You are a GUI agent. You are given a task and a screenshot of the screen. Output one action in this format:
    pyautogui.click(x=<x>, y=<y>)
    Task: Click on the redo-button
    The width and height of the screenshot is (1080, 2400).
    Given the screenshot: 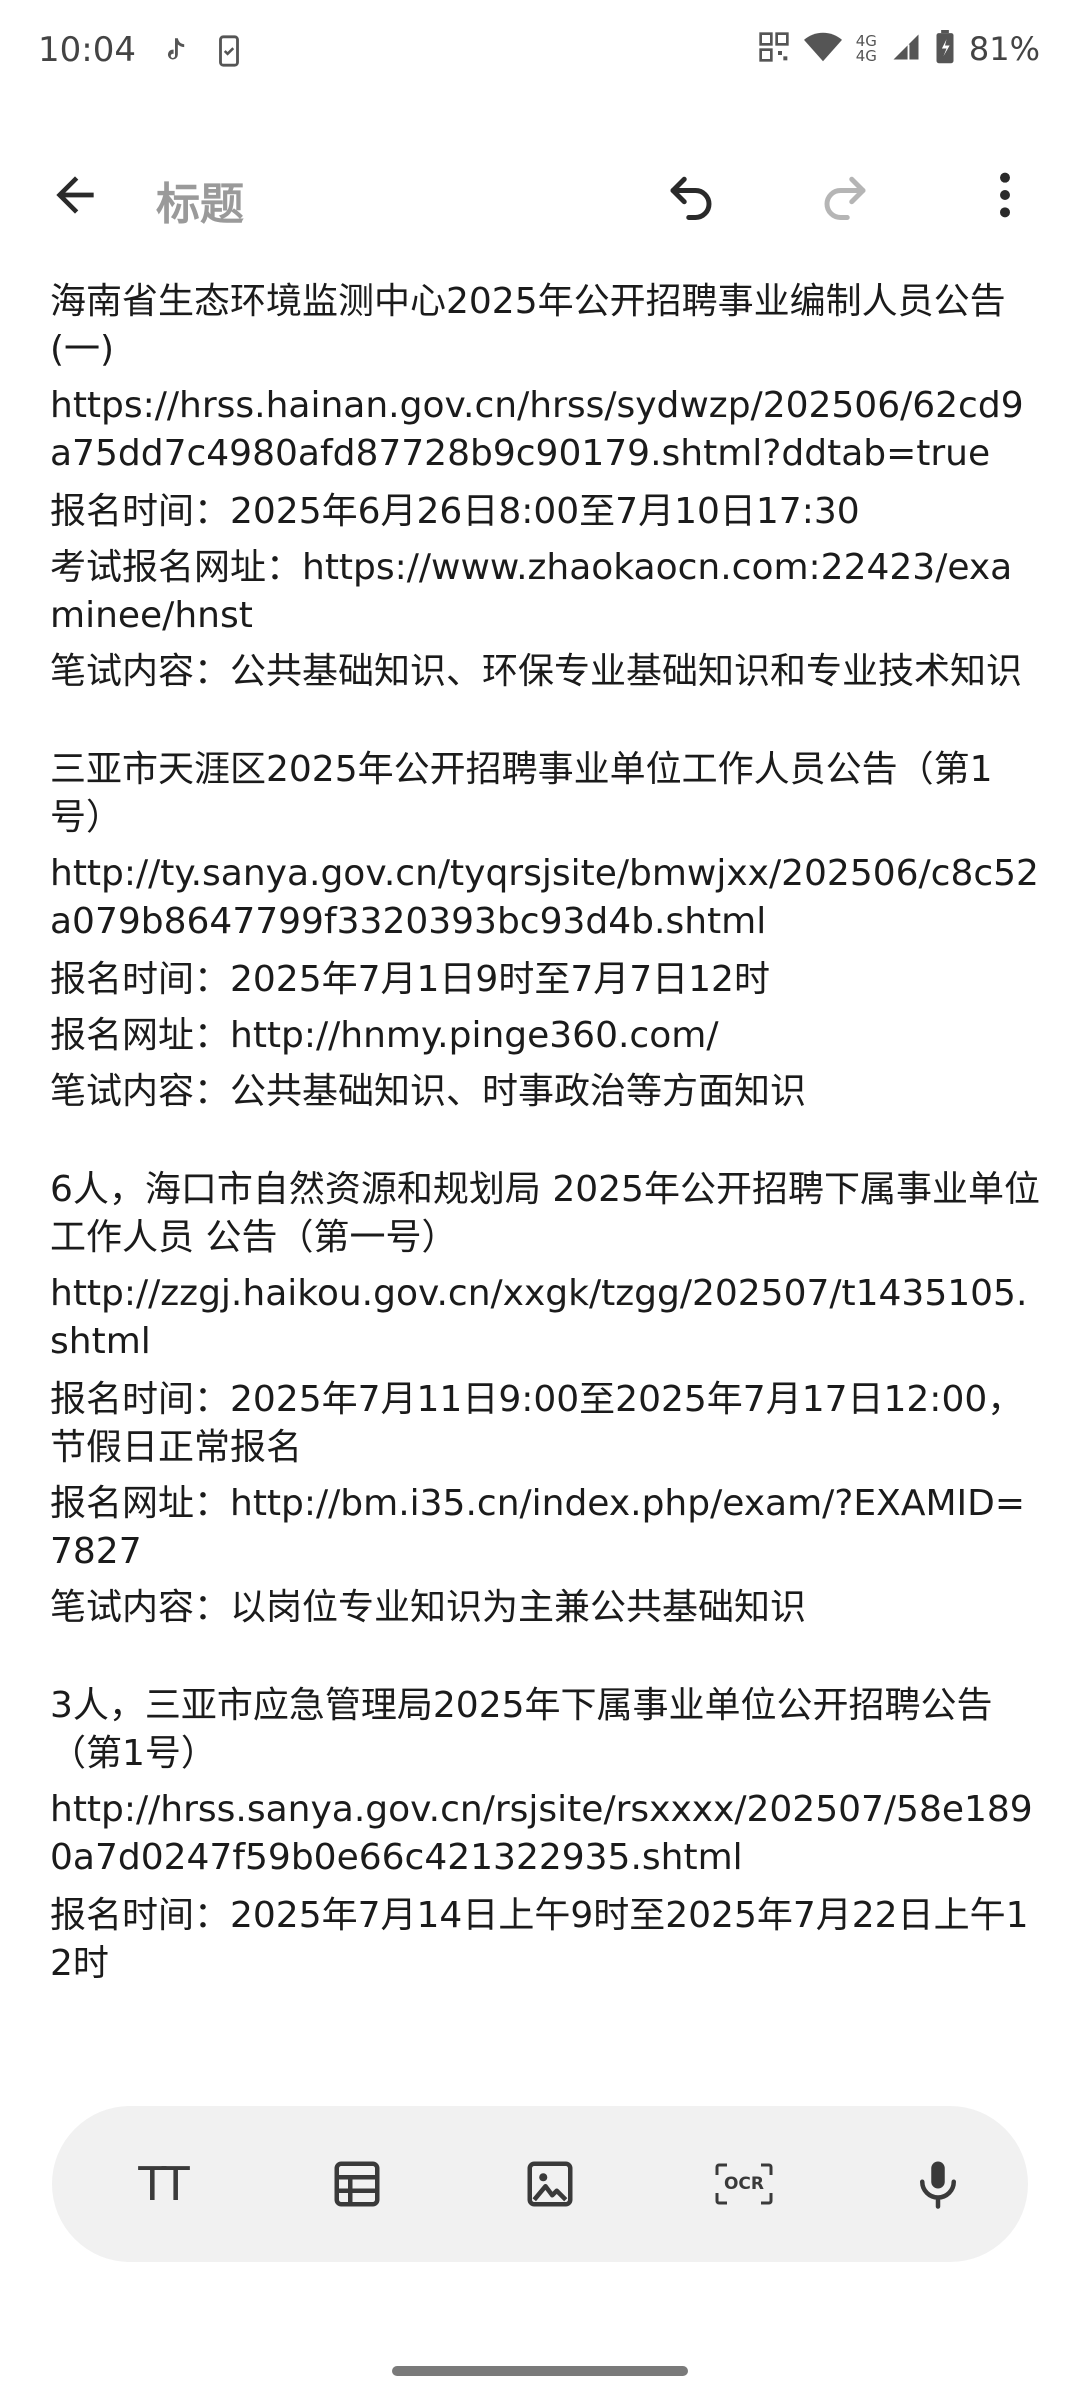 What is the action you would take?
    pyautogui.click(x=845, y=195)
    